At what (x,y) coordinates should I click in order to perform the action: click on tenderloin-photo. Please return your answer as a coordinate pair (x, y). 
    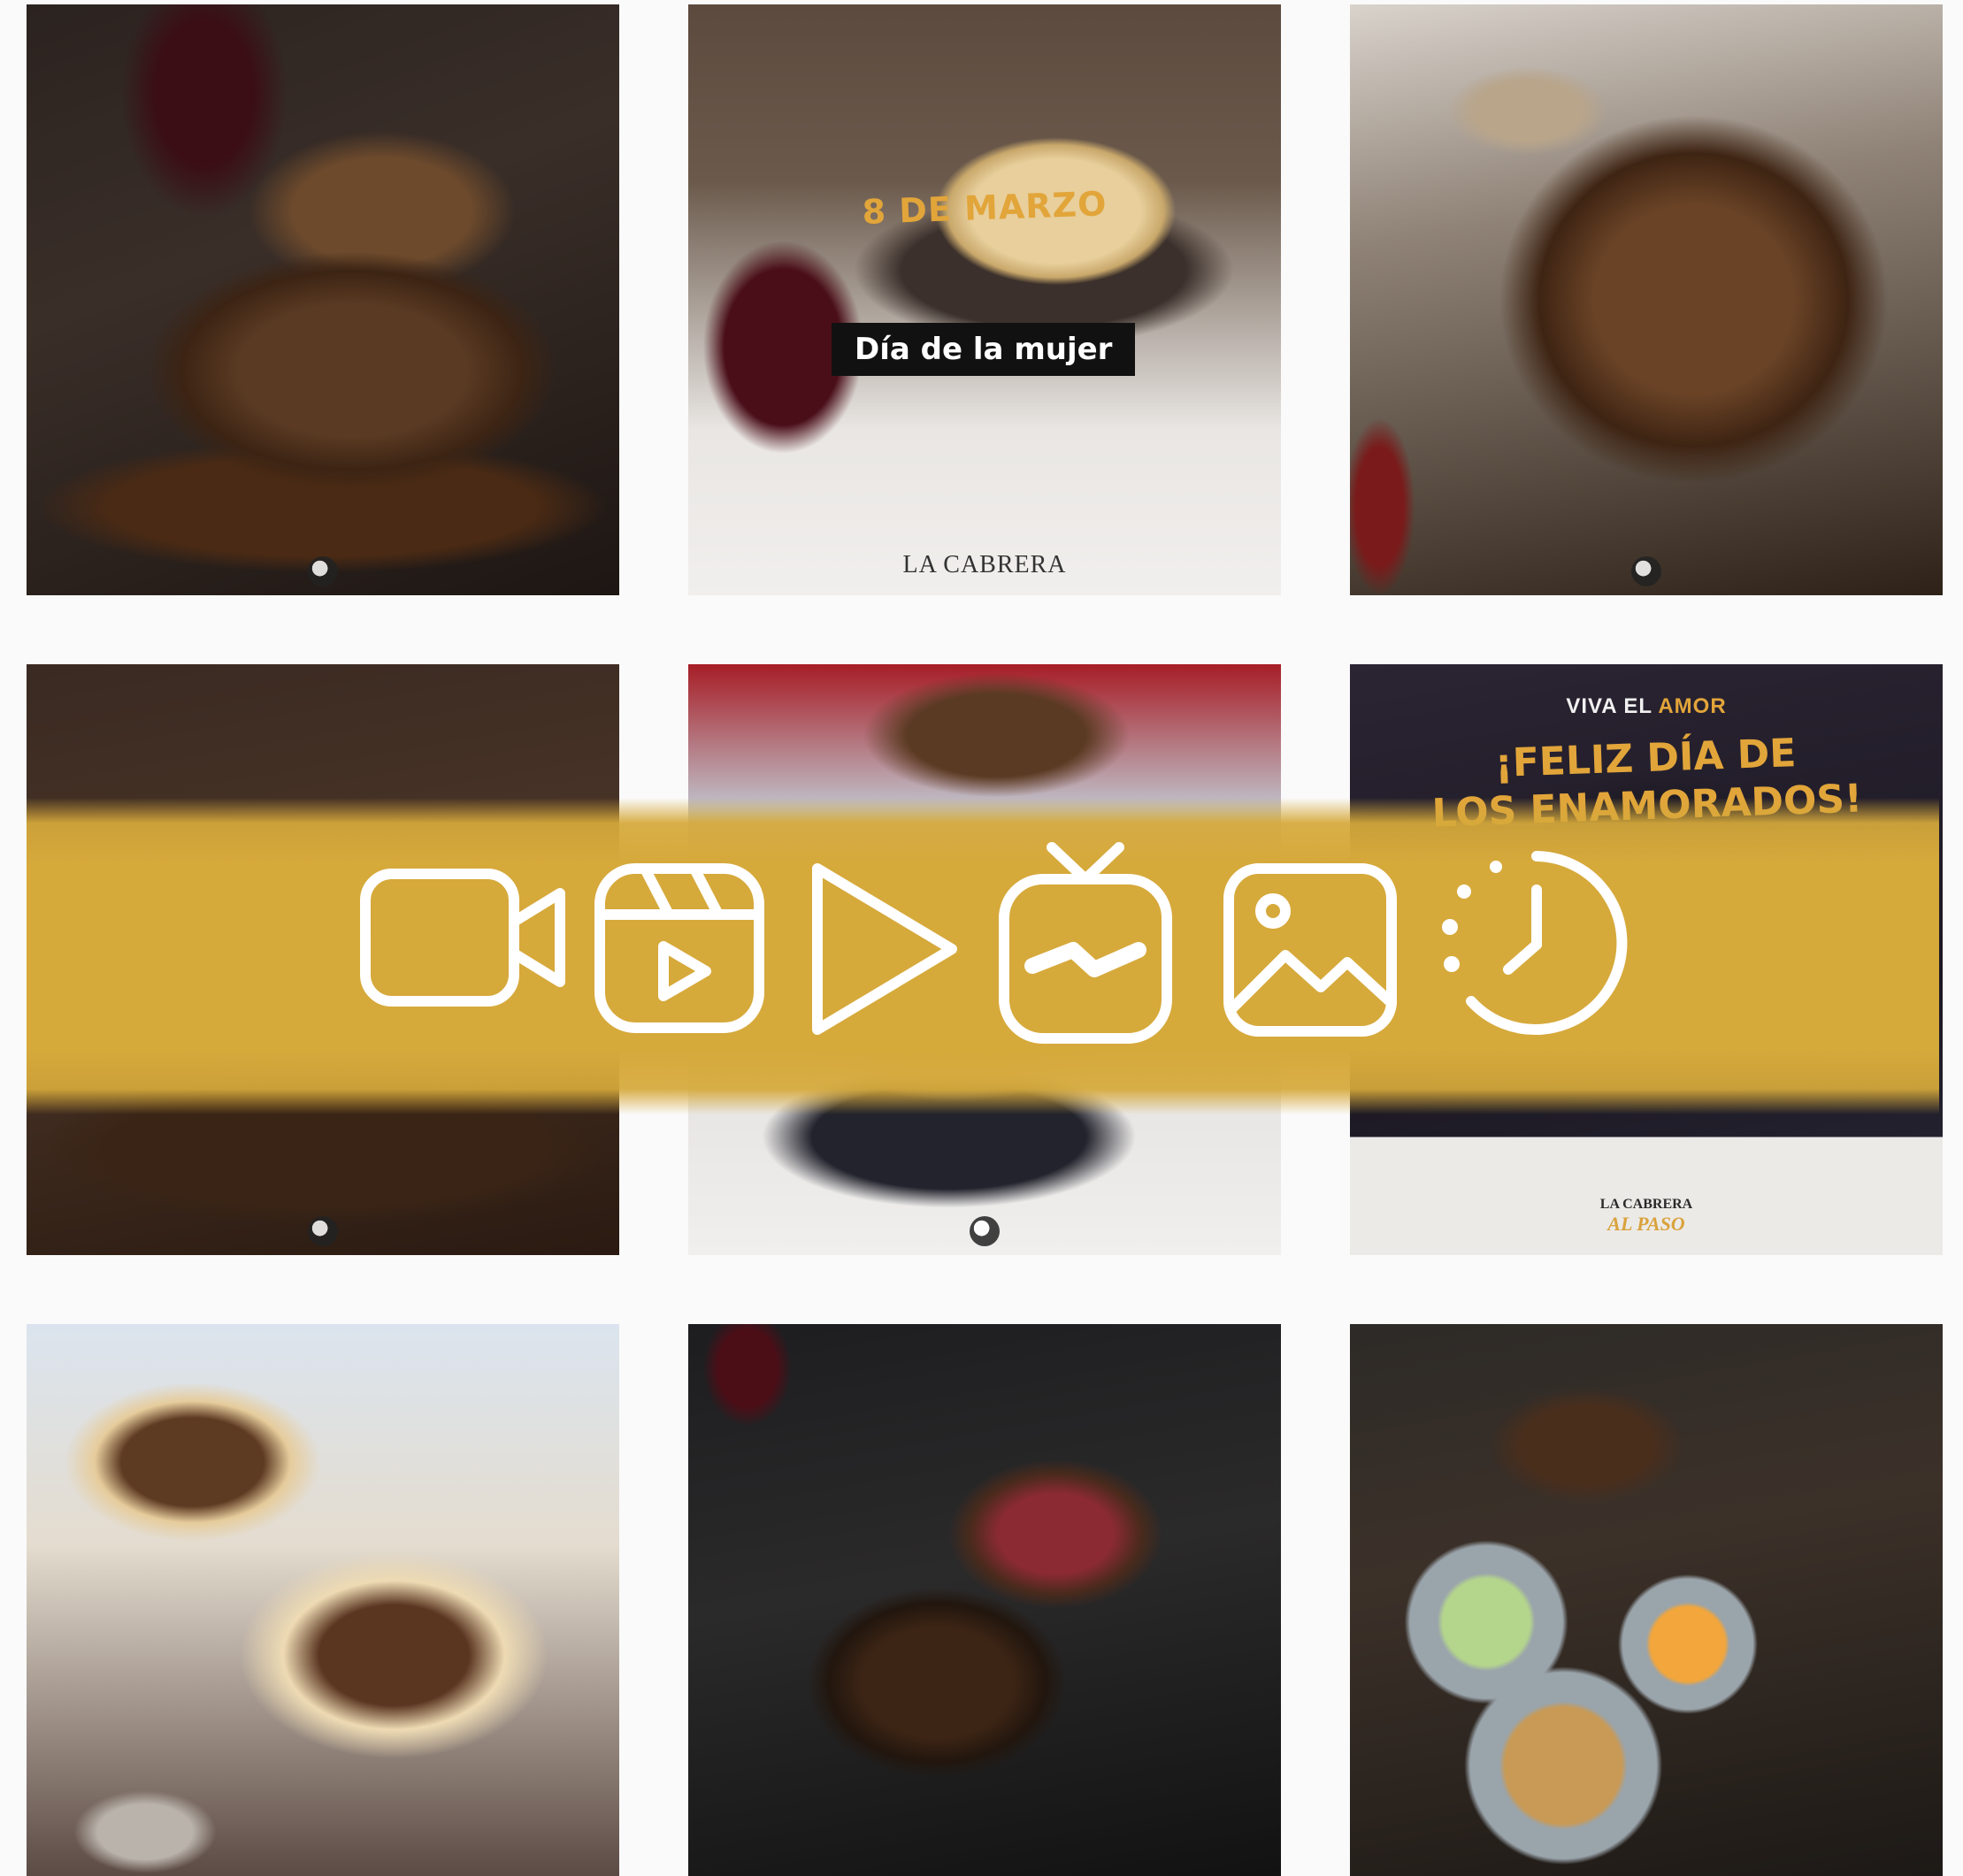
    Looking at the image, I should click on (984, 1600).